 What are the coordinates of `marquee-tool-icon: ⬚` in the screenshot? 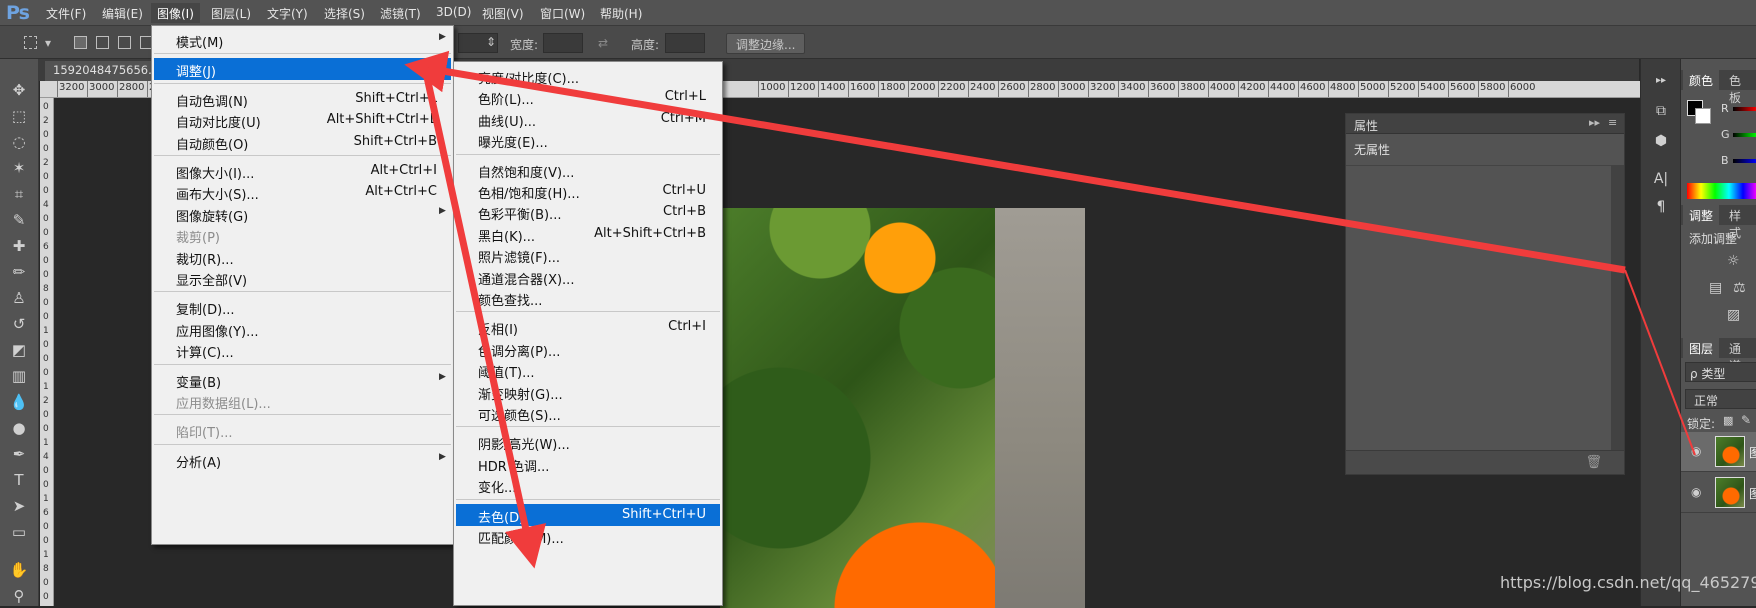 It's located at (19, 116).